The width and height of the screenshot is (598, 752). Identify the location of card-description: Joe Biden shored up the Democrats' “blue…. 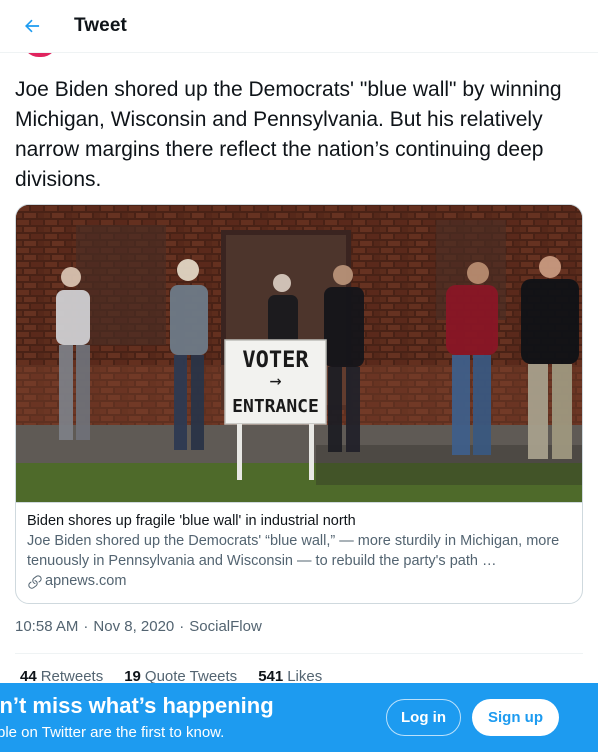
(293, 551).